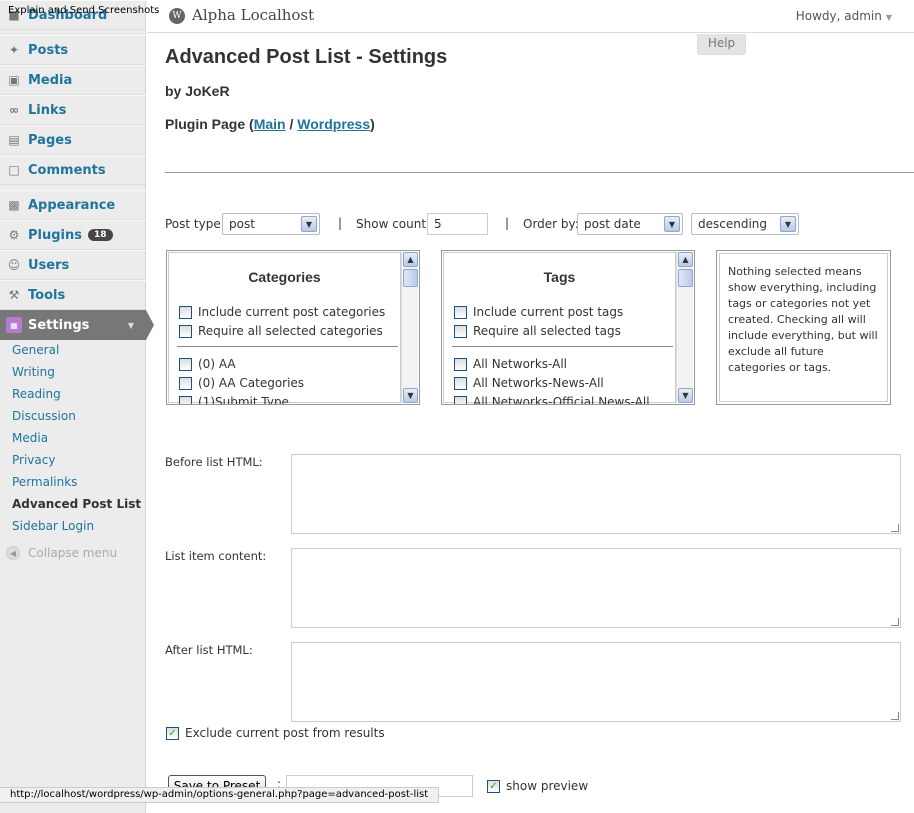 The image size is (914, 813). I want to click on howdy-text: Howdy, admin, so click(838, 16).